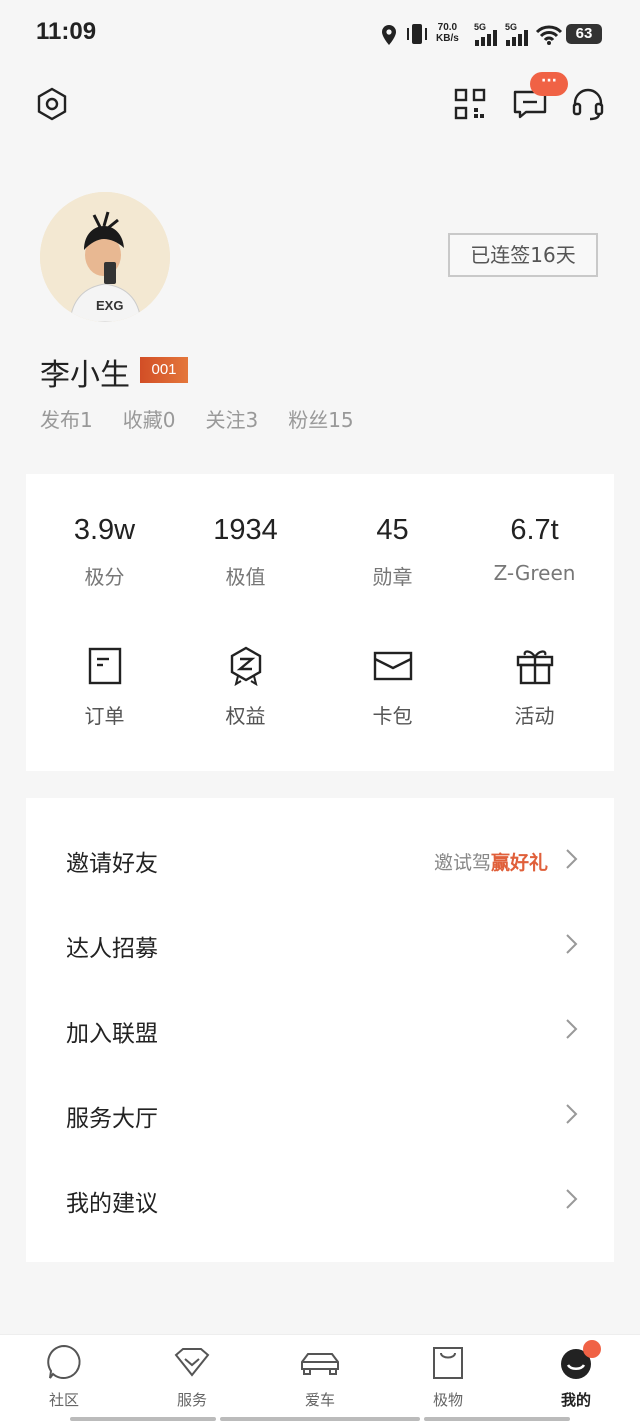 The width and height of the screenshot is (640, 1423). What do you see at coordinates (588, 104) in the screenshot?
I see `customer-service-icon` at bounding box center [588, 104].